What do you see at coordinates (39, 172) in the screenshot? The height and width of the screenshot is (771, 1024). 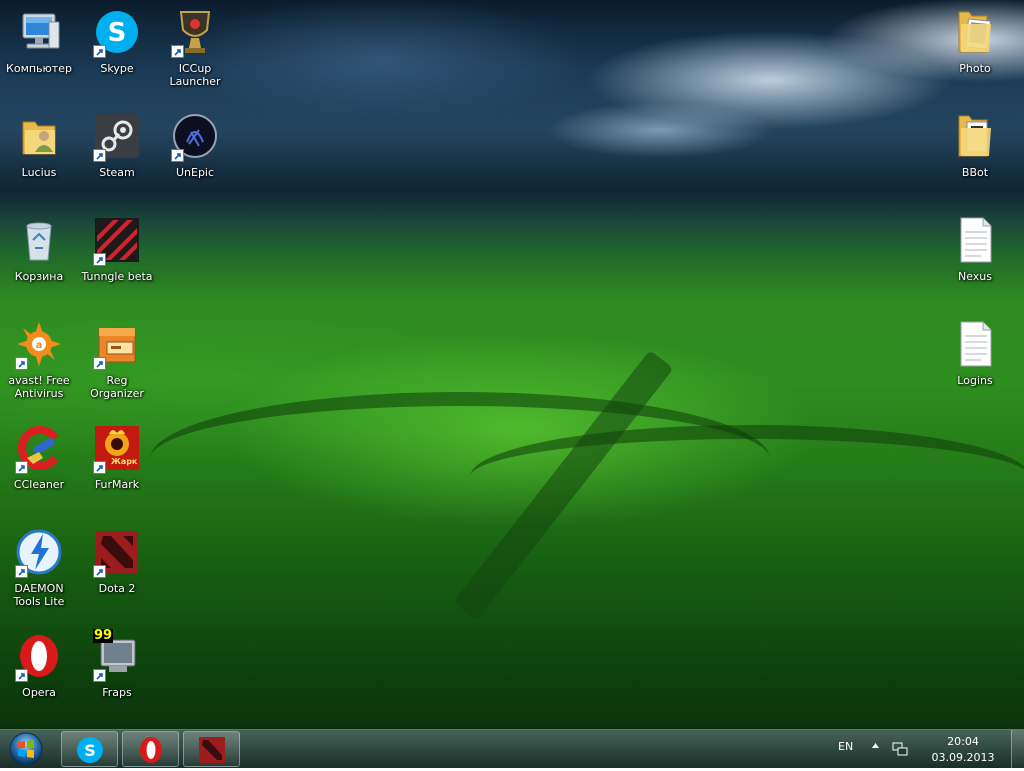 I see `lucius-label: Lucius` at bounding box center [39, 172].